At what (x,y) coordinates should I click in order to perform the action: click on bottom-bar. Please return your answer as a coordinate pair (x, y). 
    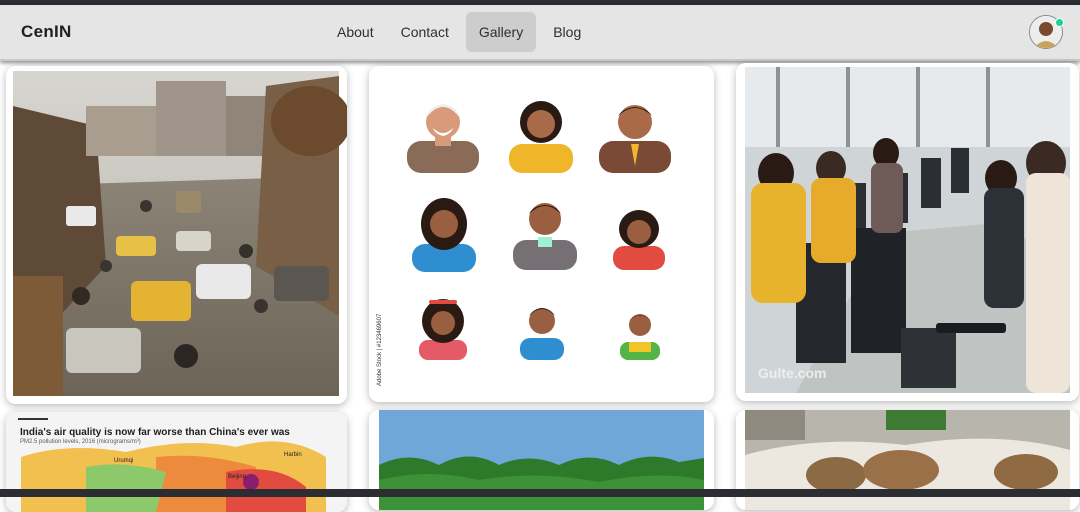
    Looking at the image, I should click on (540, 493).